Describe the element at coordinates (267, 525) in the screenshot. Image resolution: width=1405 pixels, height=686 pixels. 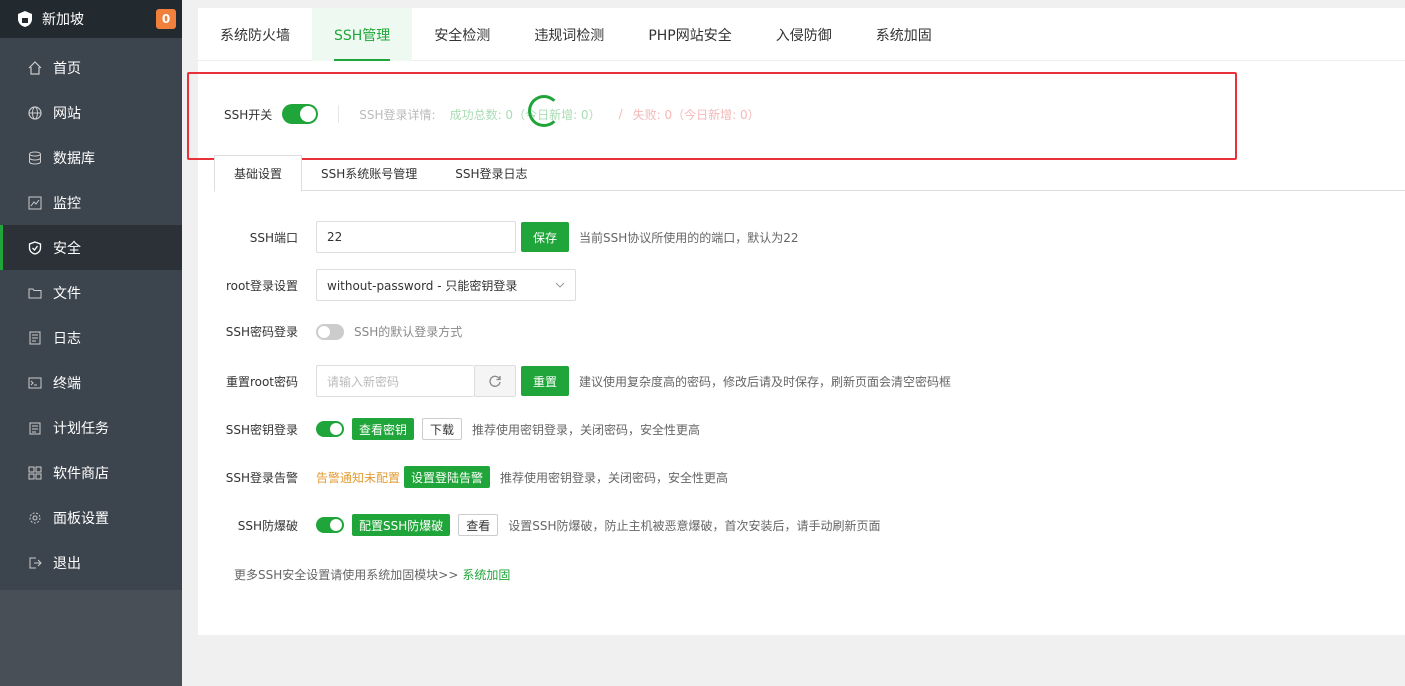
I see `brute-force-label: SSH防爆破` at that location.